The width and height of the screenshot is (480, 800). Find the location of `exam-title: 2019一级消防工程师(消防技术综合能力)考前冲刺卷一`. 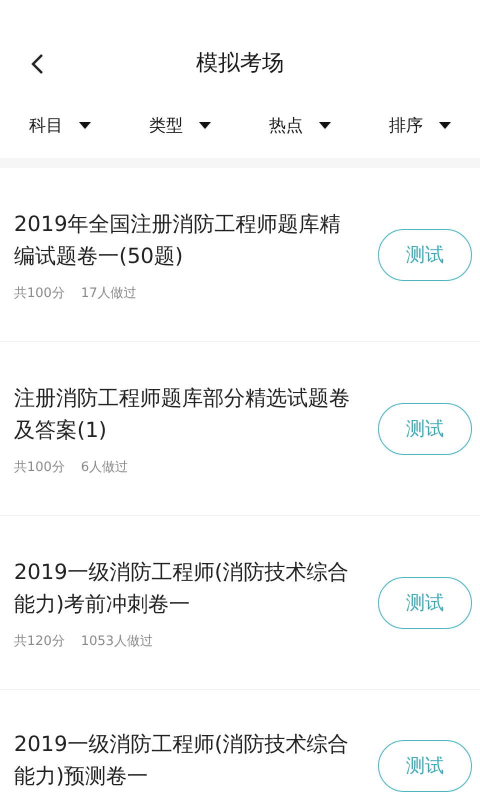

exam-title: 2019一级消防工程师(消防技术综合能力)考前冲刺卷一 is located at coordinates (184, 588).